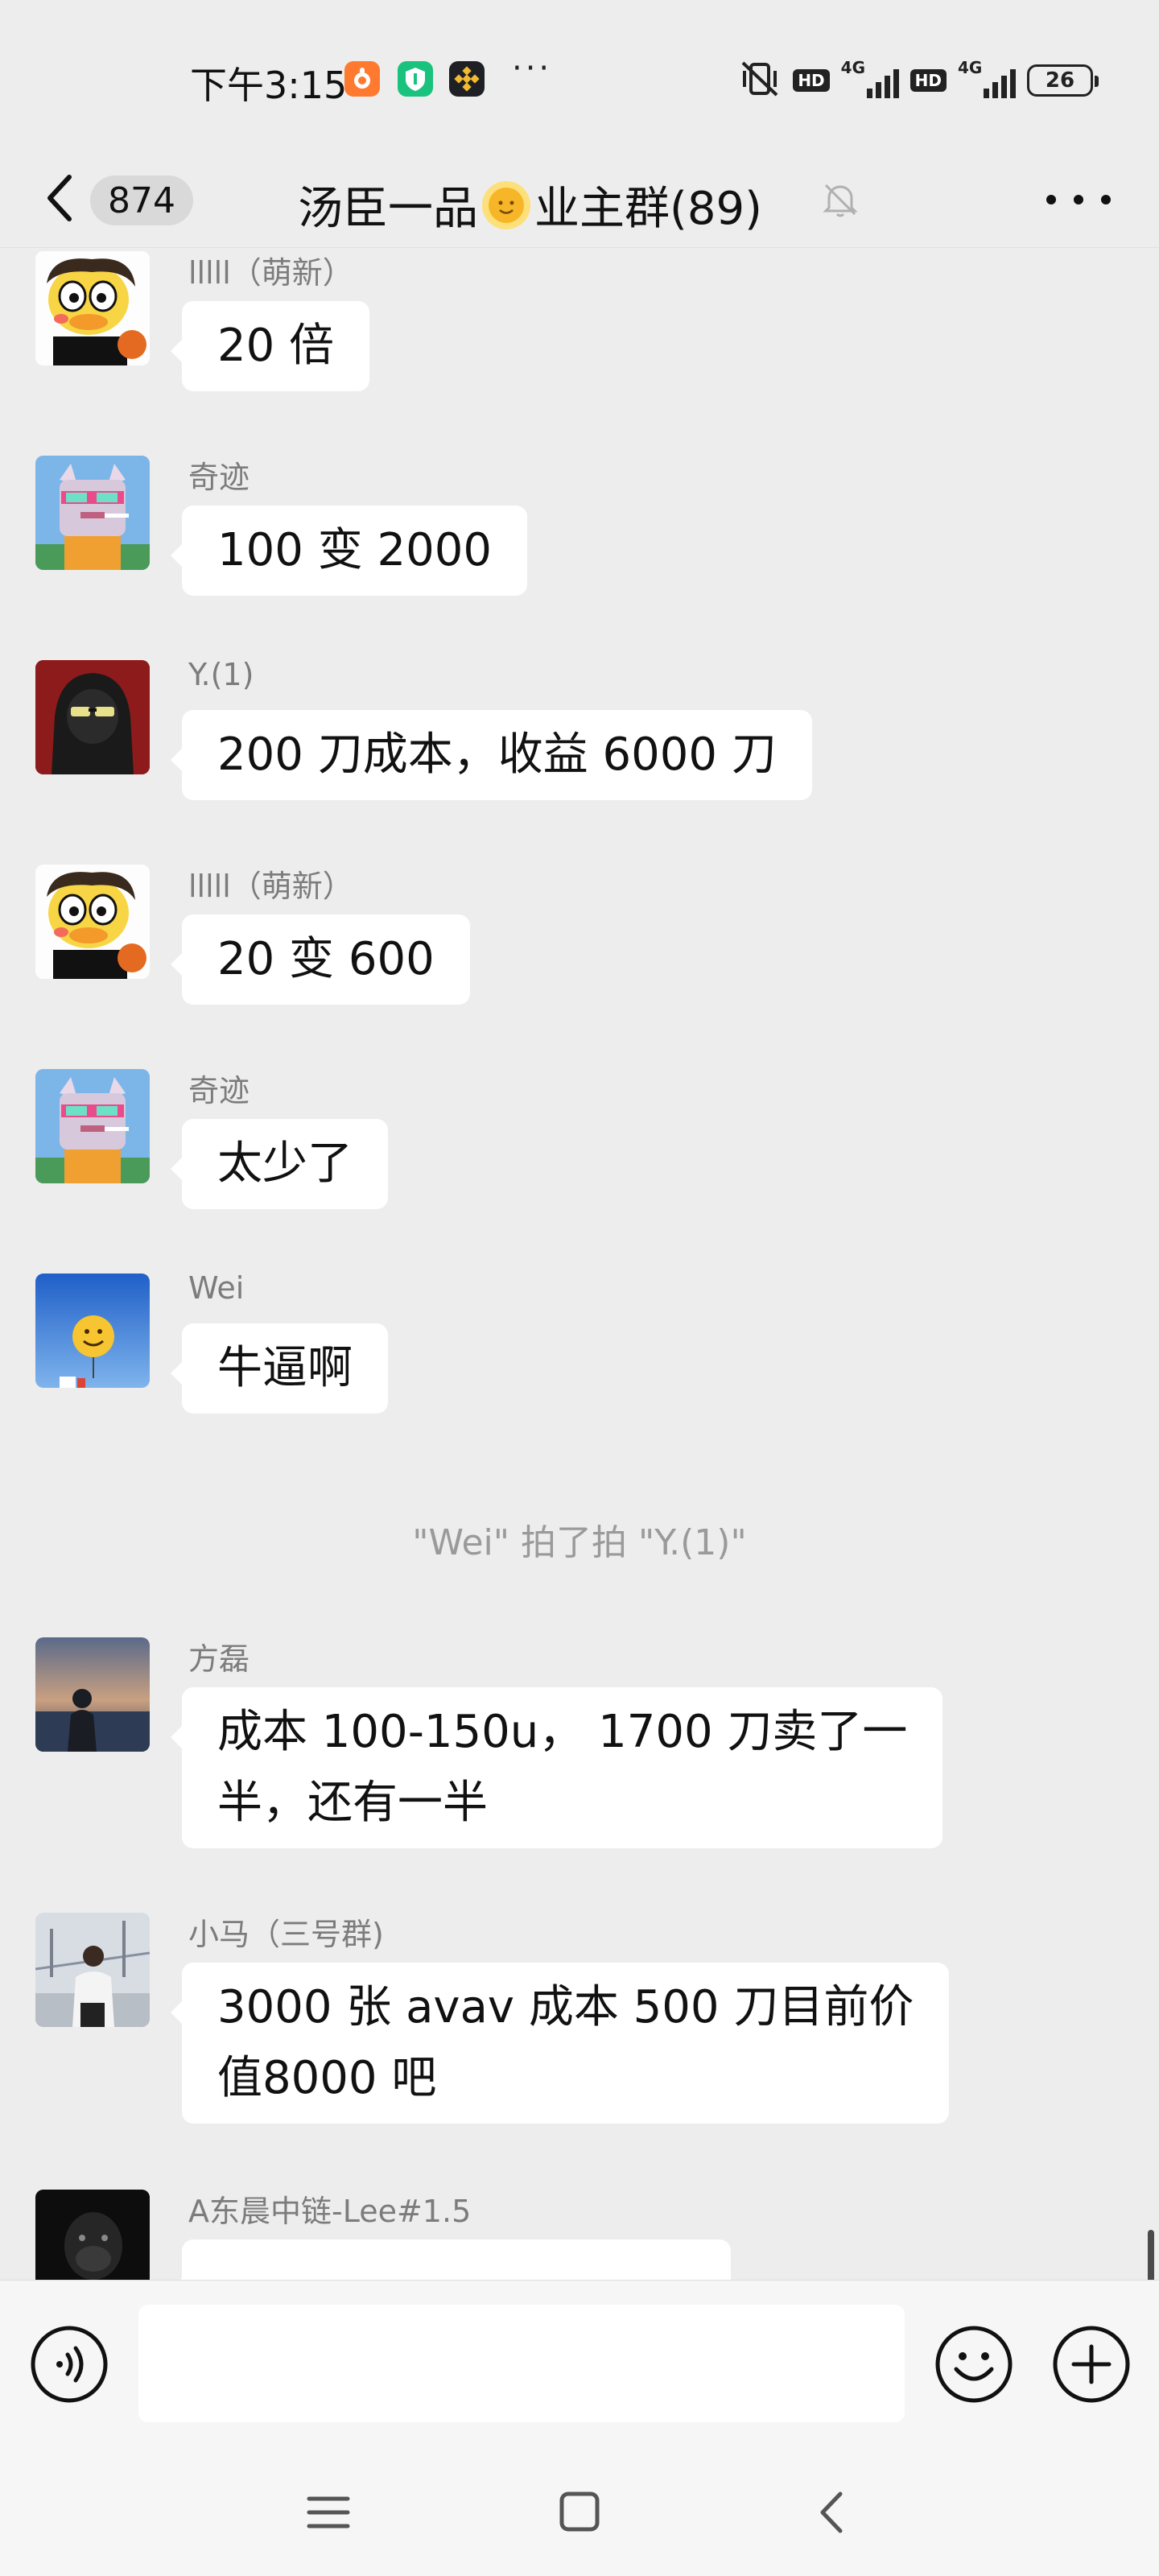  I want to click on home-square-icon, so click(579, 2511).